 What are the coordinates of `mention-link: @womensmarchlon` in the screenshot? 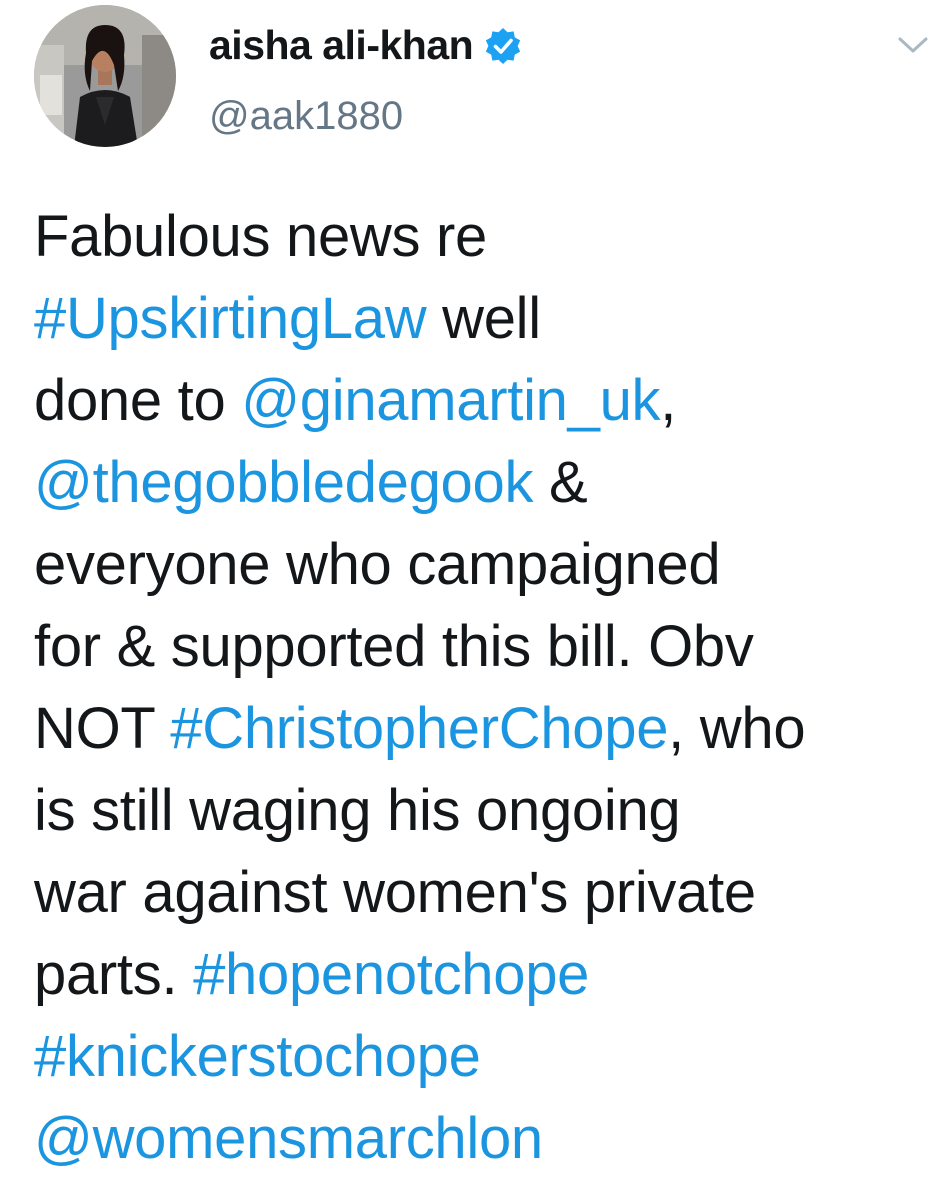 It's located at (288, 1138).